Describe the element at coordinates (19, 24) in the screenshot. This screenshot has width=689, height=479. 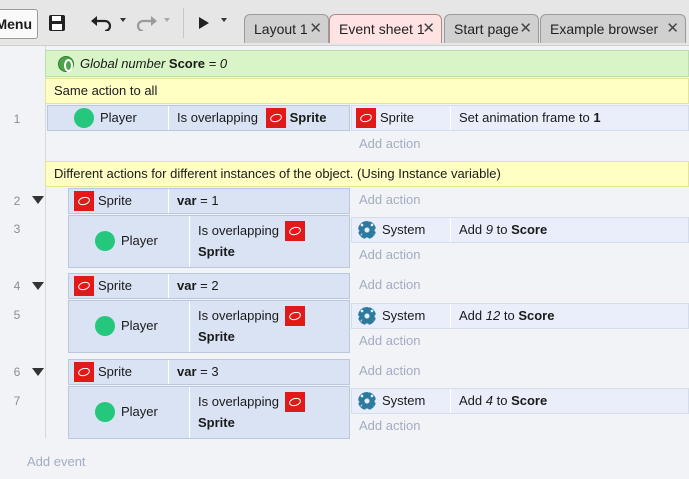
I see `menu-button: Menu` at that location.